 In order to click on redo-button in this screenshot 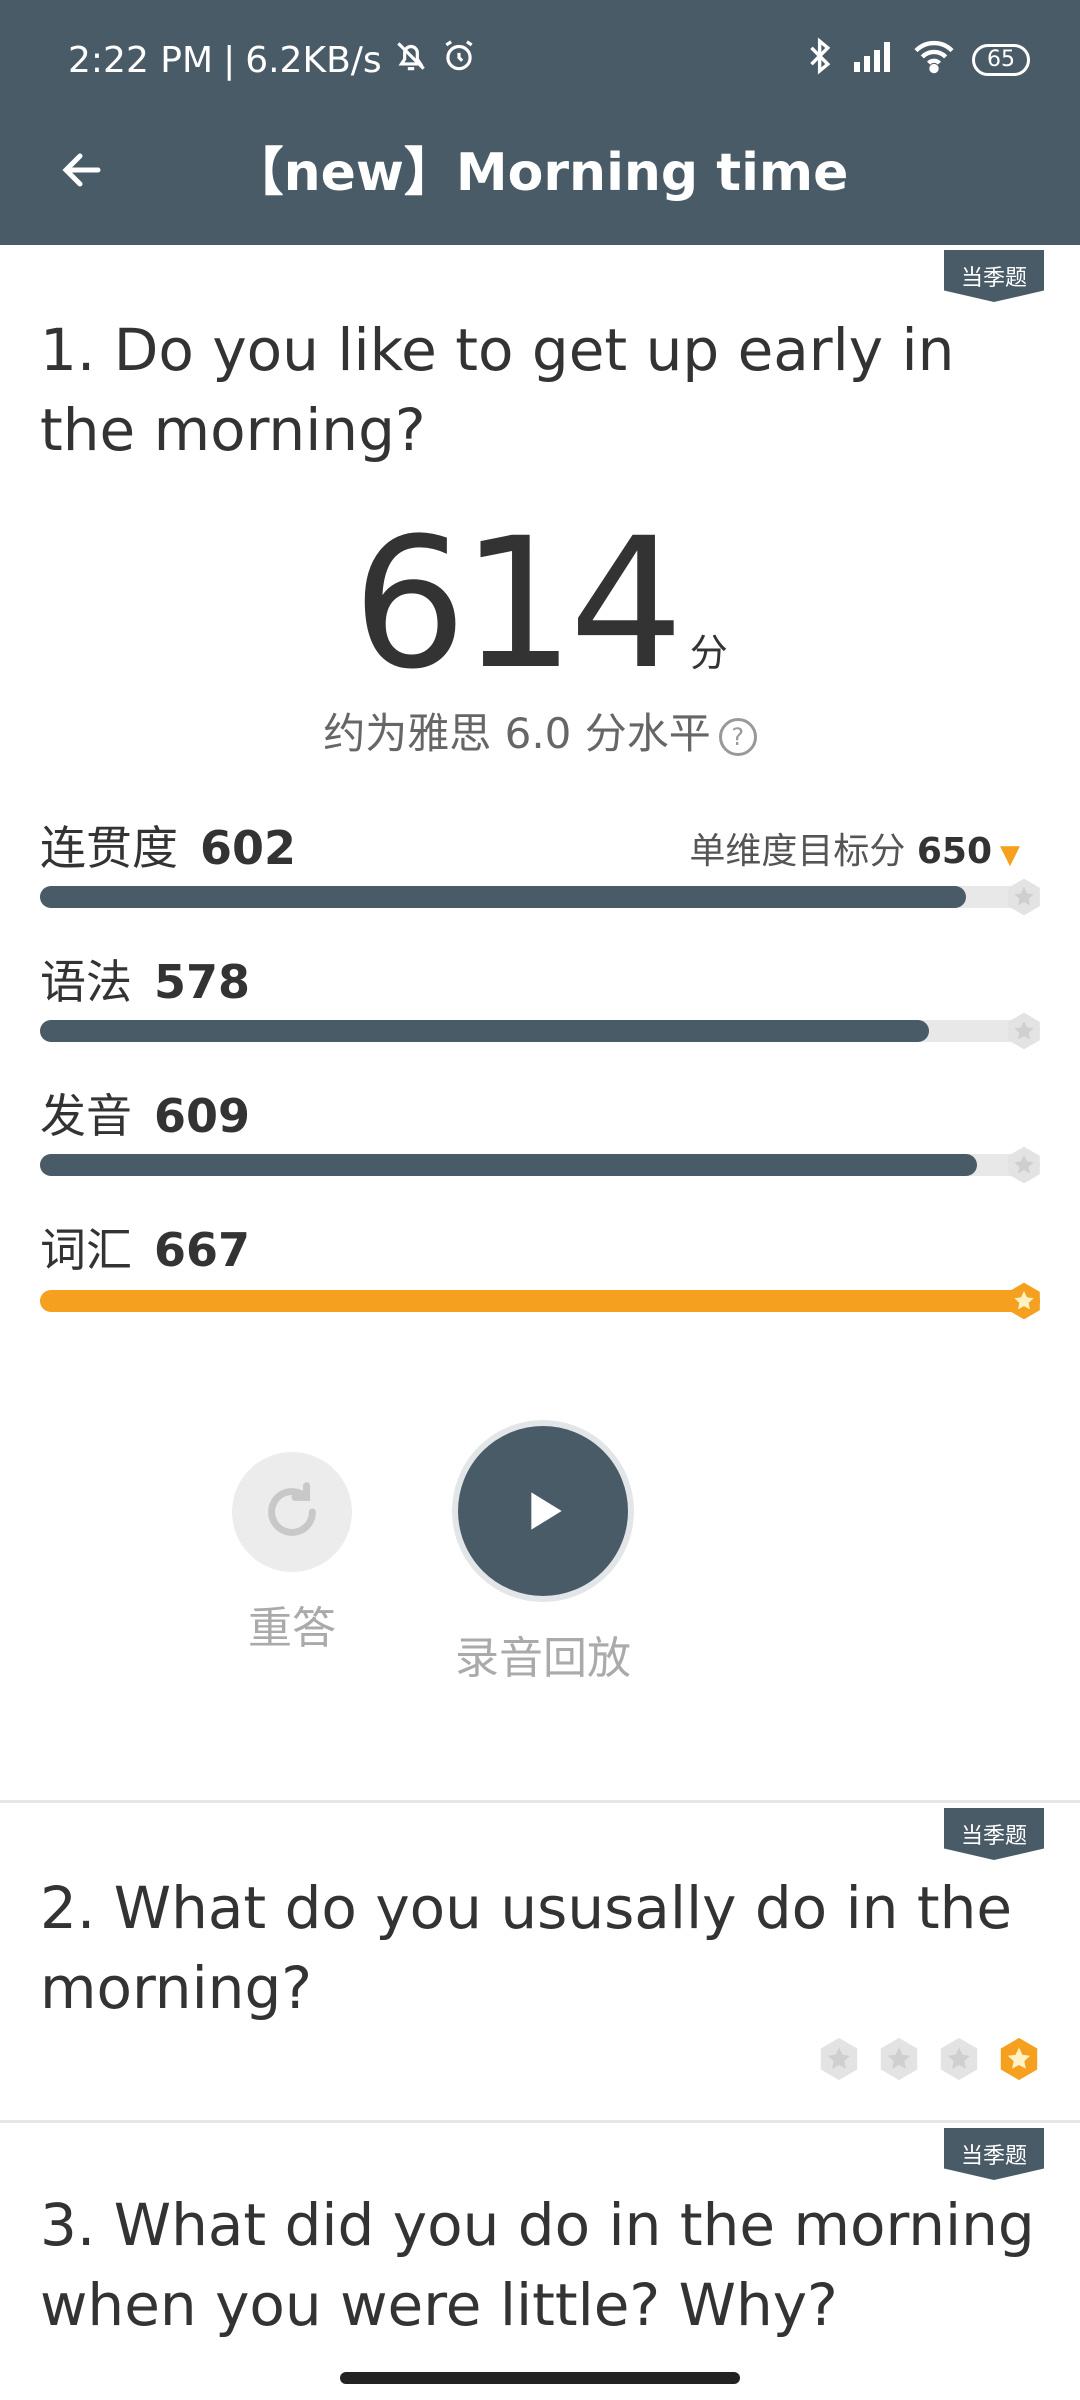, I will do `click(292, 1512)`.